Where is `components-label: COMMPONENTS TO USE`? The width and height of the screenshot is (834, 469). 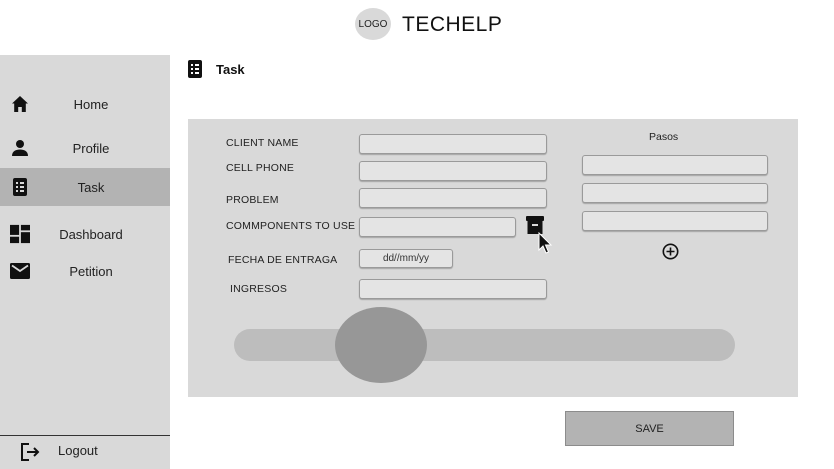
components-label: COMMPONENTS TO USE is located at coordinates (291, 226).